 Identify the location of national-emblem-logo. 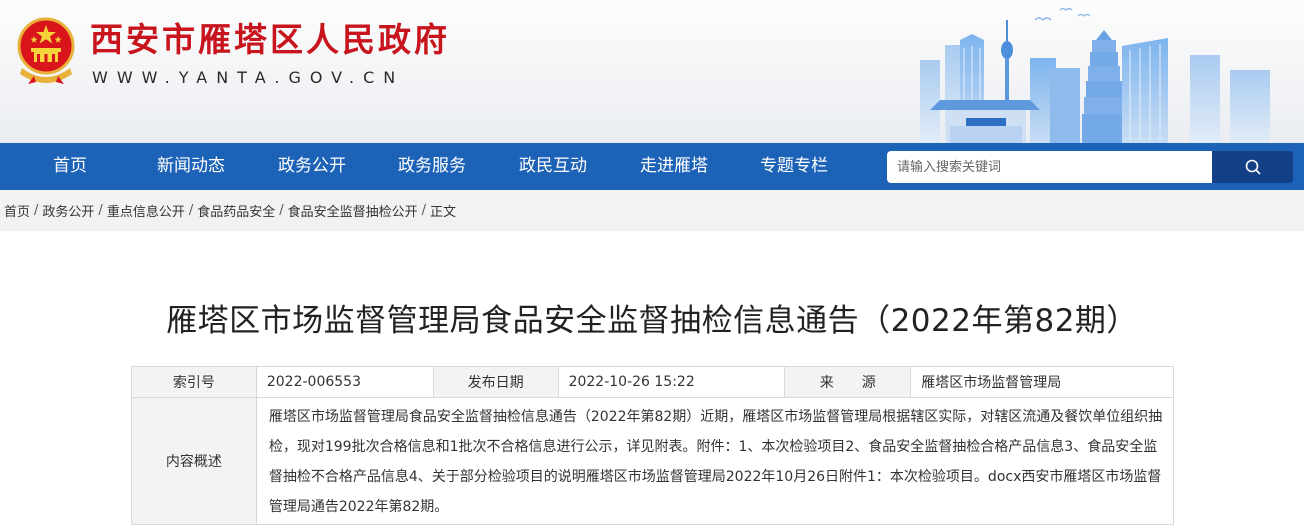
(46, 51).